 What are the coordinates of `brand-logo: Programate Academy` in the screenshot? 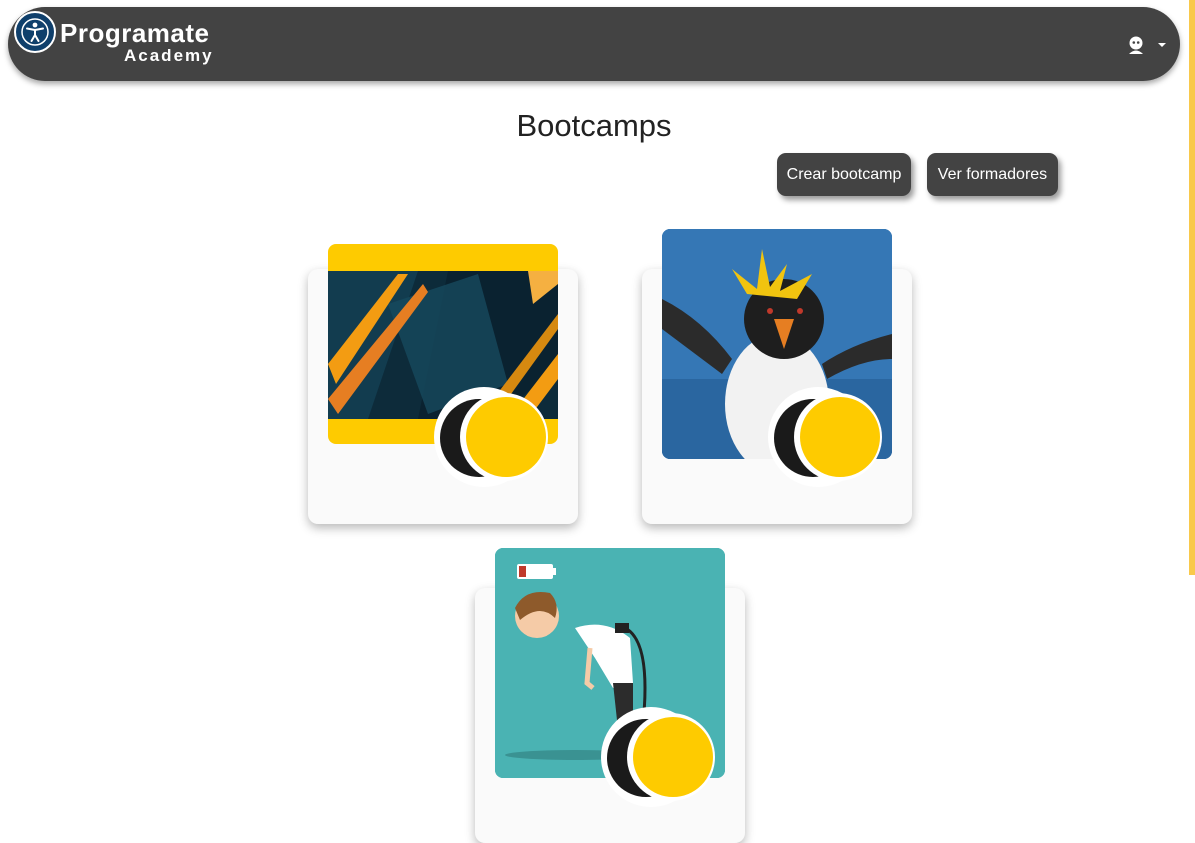 It's located at (137, 42).